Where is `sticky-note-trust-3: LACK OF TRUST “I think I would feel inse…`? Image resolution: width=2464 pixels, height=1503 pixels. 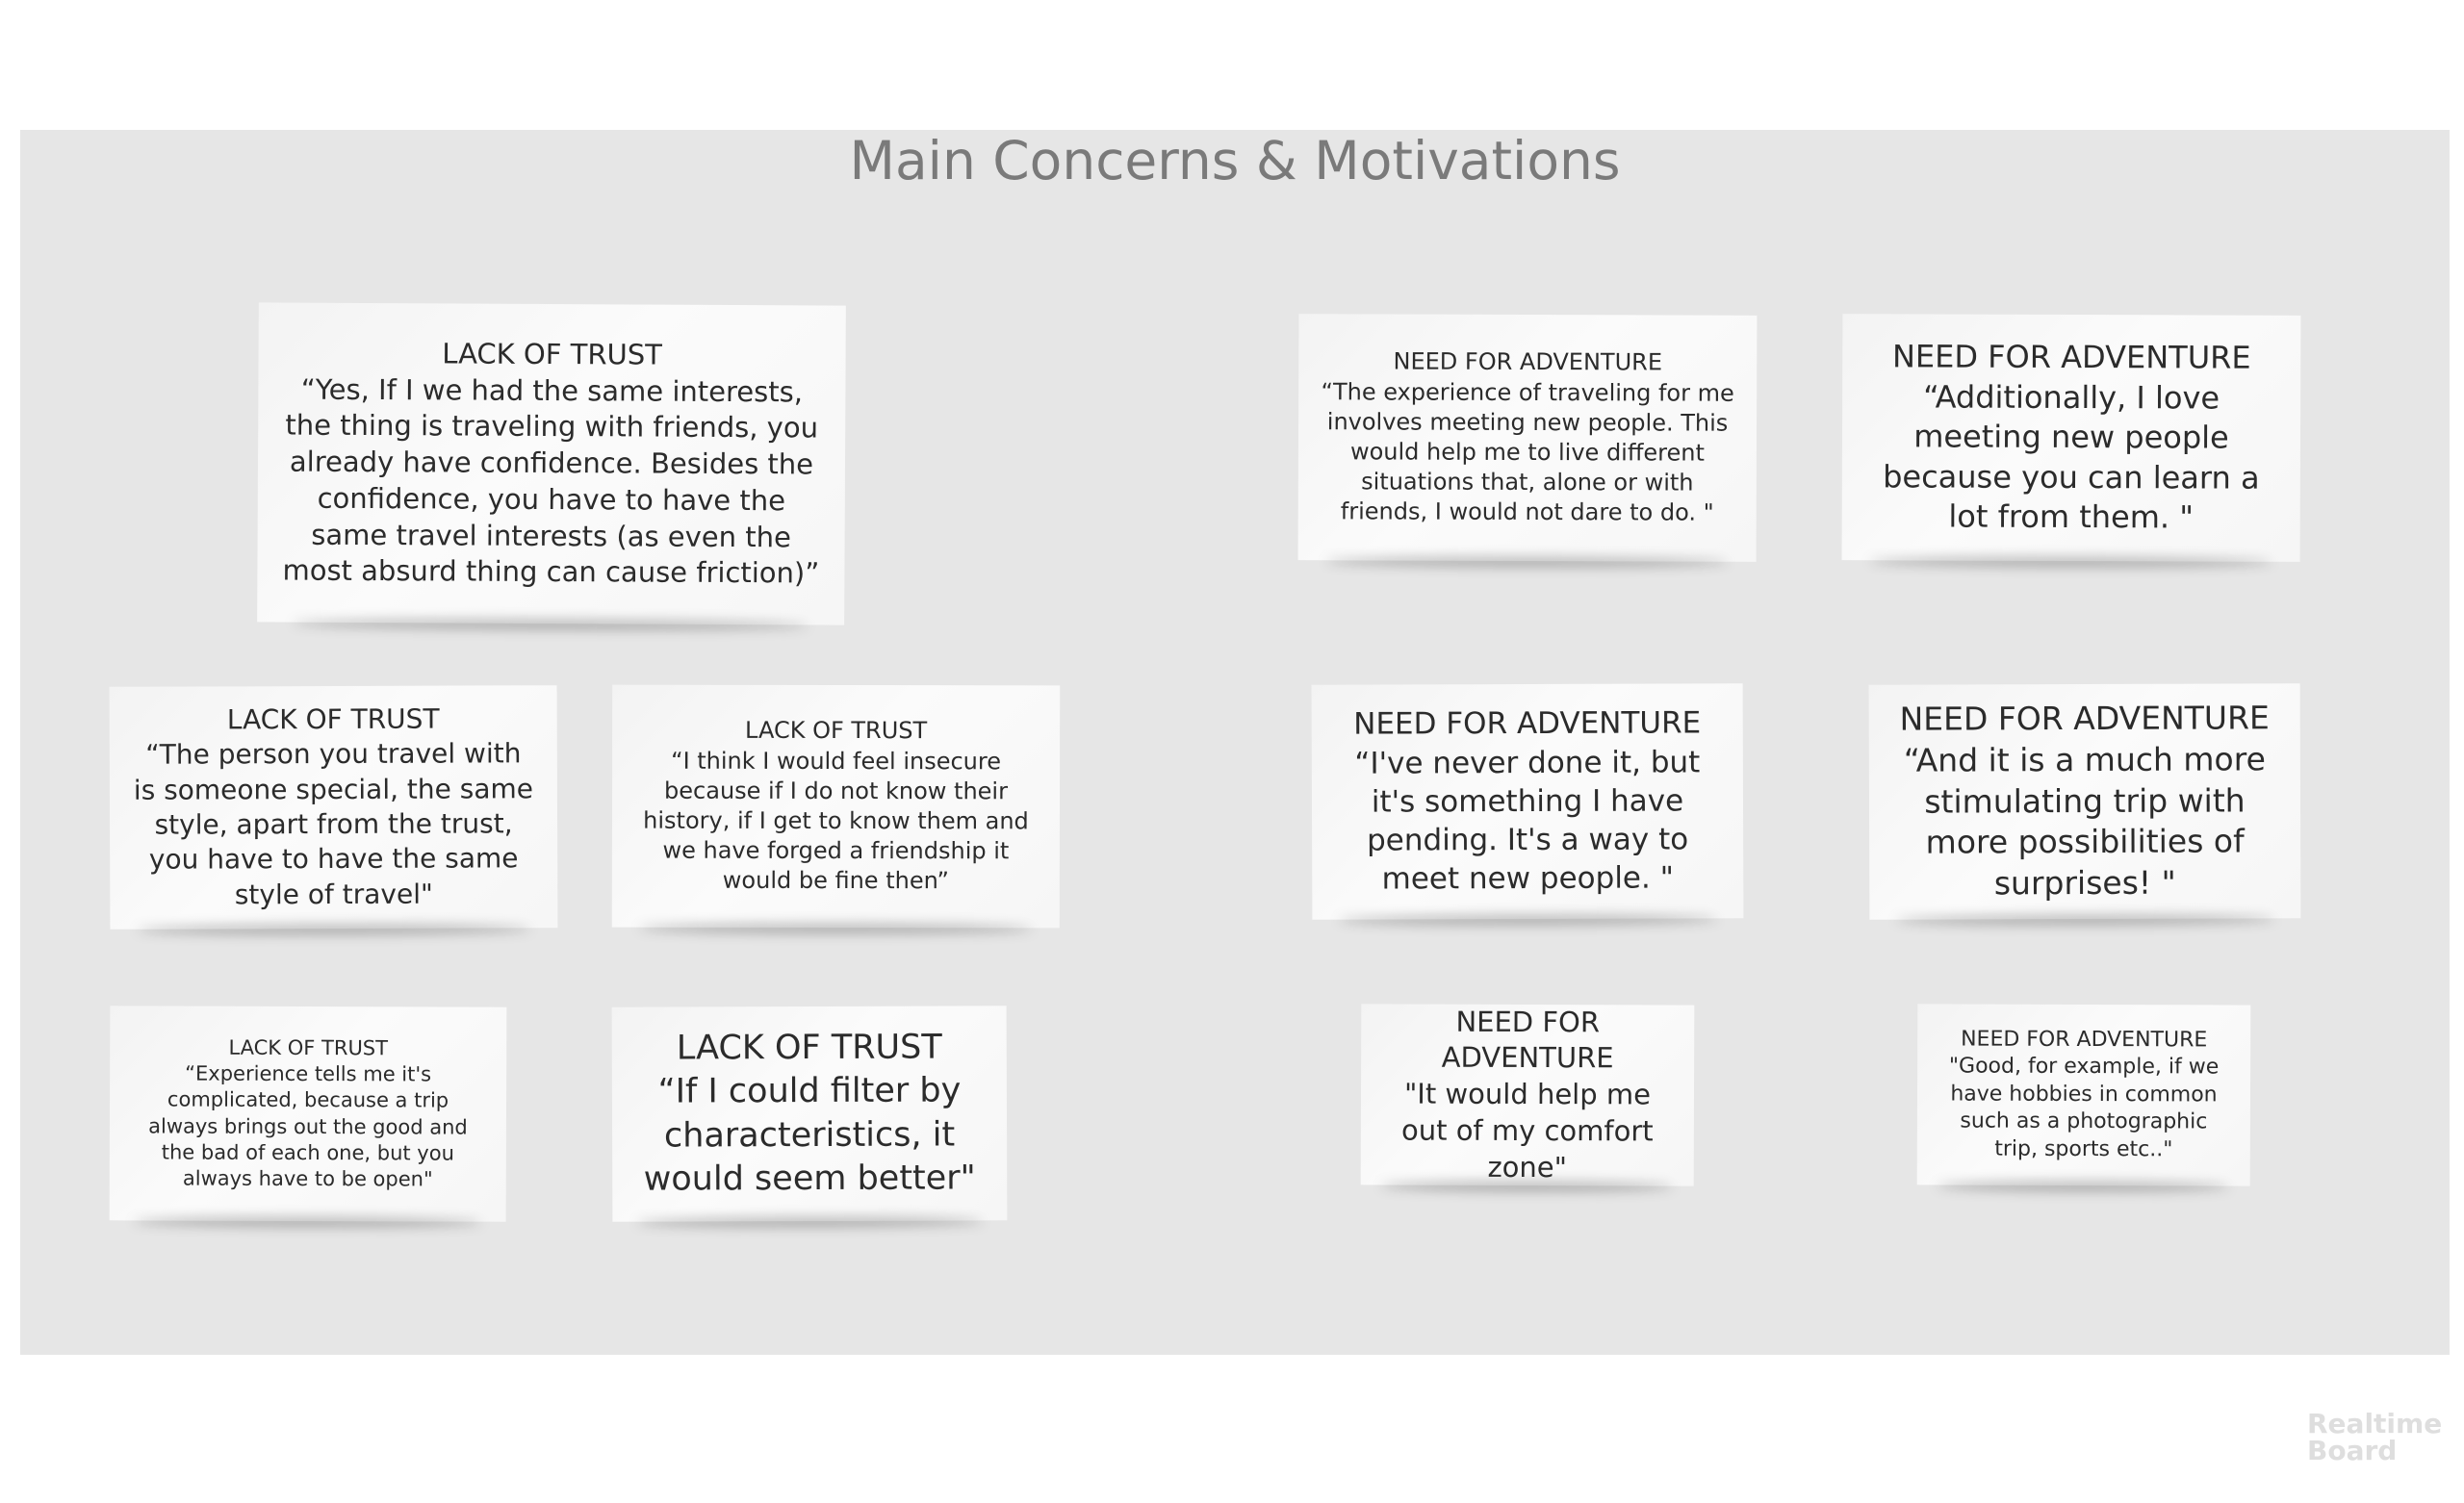
sticky-note-trust-3: LACK OF TRUST “I think I would feel inse… is located at coordinates (836, 806).